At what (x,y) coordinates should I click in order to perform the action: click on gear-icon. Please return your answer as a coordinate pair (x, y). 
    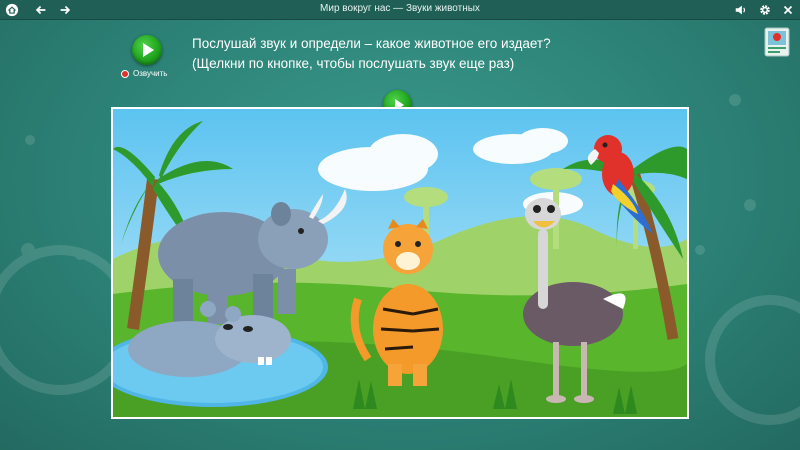
    Looking at the image, I should click on (765, 10).